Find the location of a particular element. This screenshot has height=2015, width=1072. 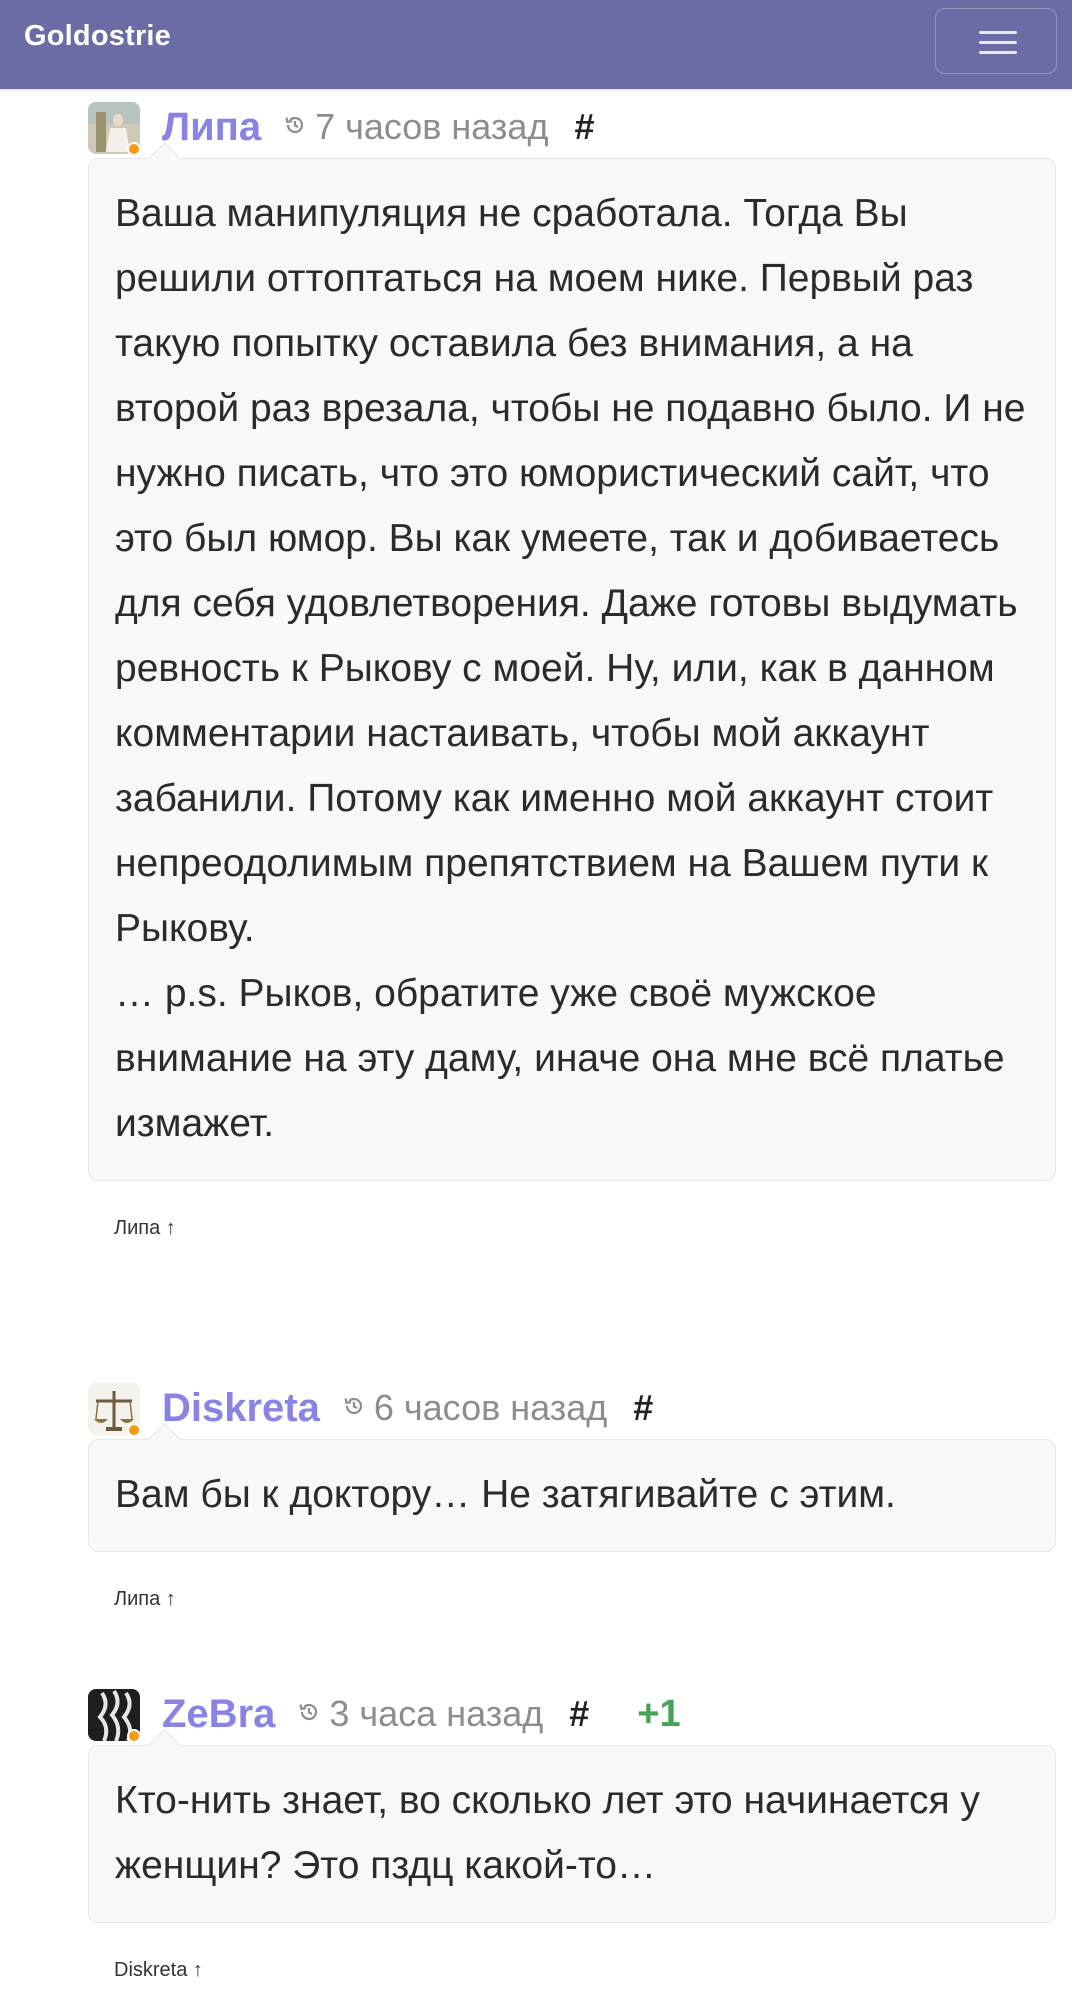

top-navbar: Goldostrie is located at coordinates (536, 44).